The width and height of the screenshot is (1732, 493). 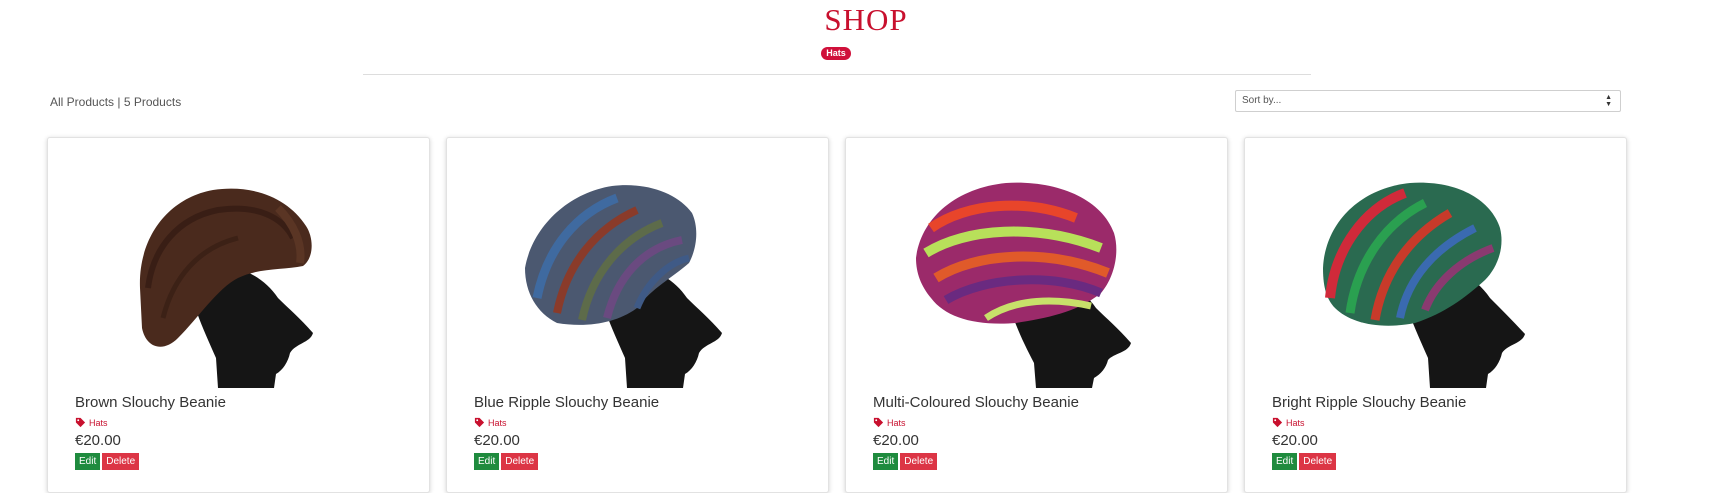 What do you see at coordinates (152, 102) in the screenshot?
I see `product-count-text: 5 Products` at bounding box center [152, 102].